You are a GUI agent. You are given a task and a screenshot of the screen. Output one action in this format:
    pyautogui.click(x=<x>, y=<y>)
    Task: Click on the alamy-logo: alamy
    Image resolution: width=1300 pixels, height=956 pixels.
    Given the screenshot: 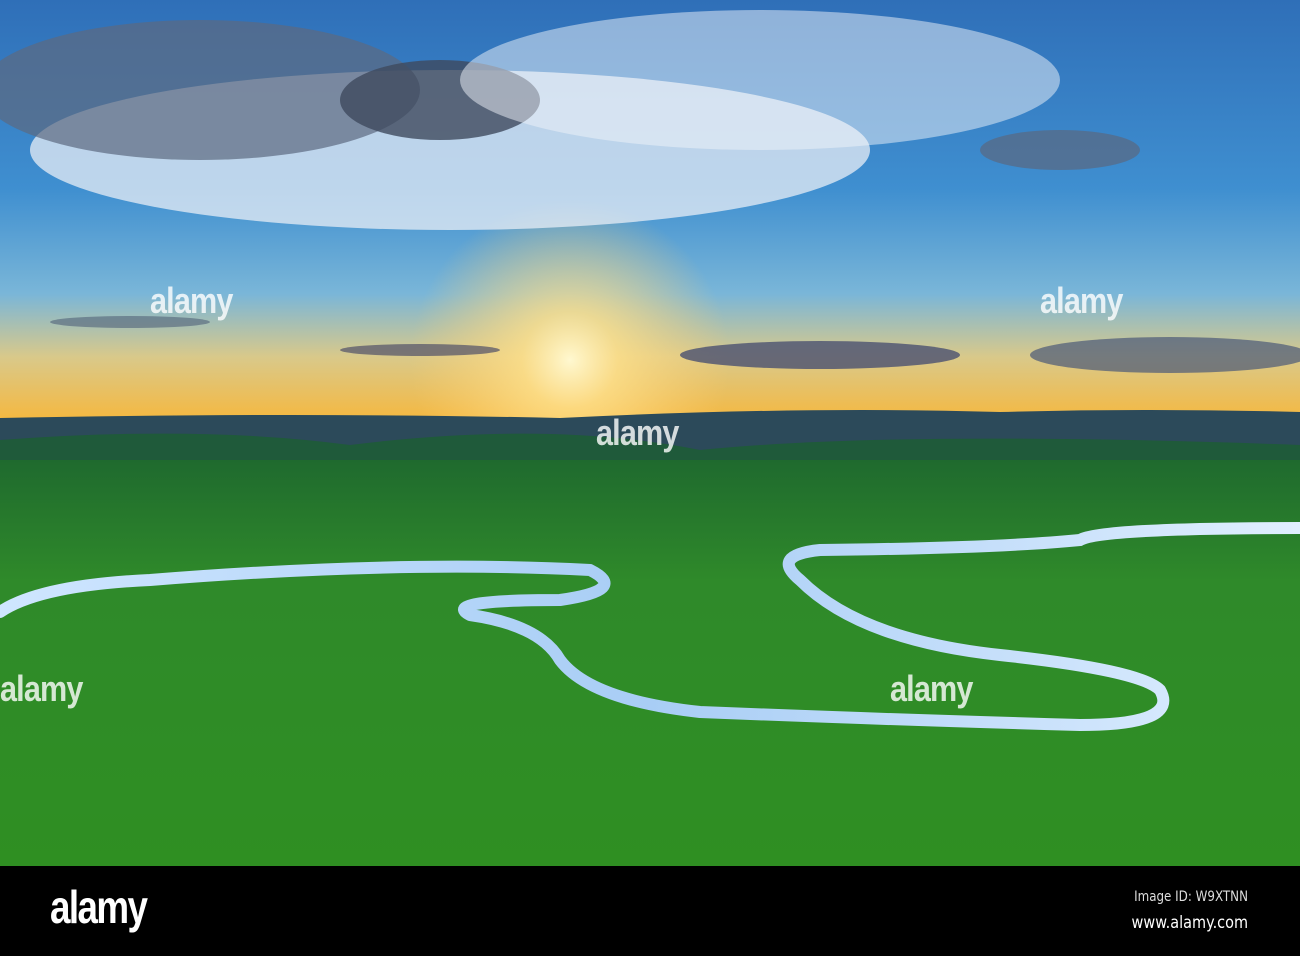 What is the action you would take?
    pyautogui.click(x=99, y=907)
    